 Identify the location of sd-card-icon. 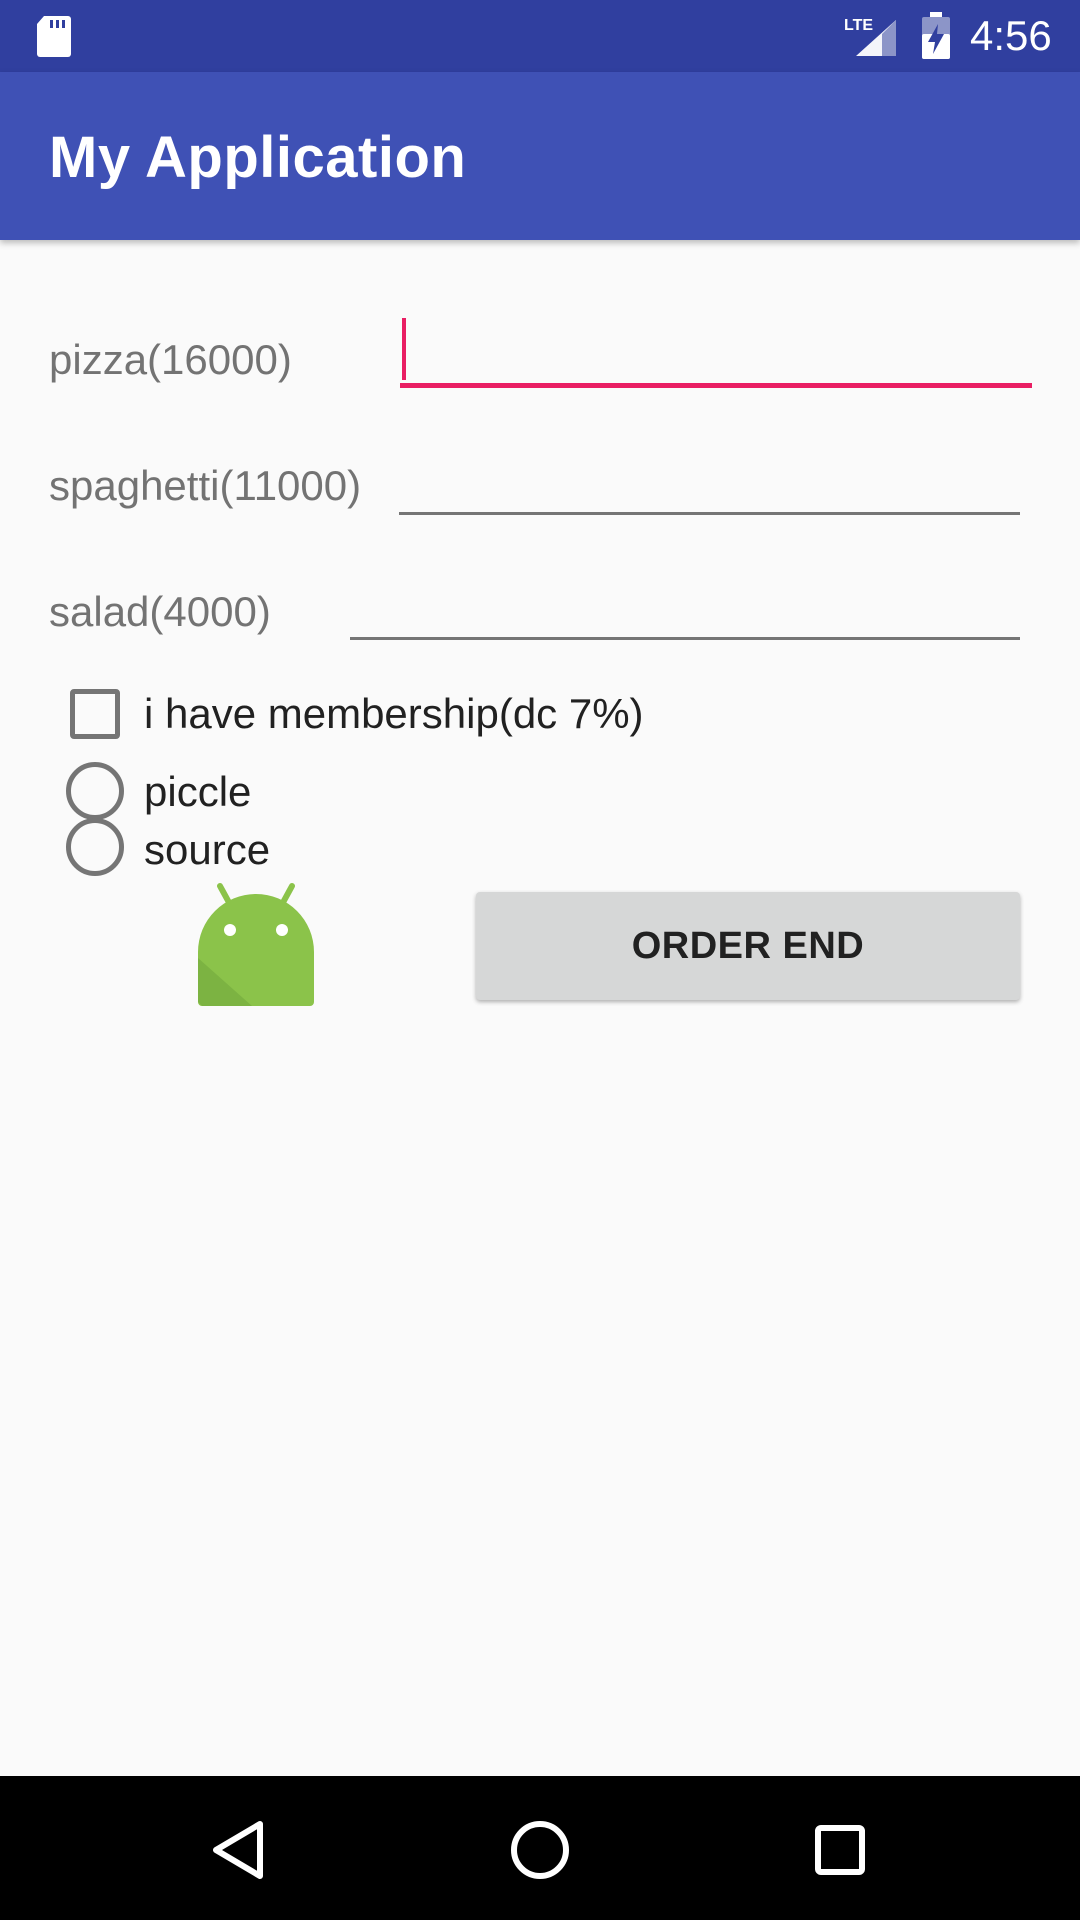
(54, 36).